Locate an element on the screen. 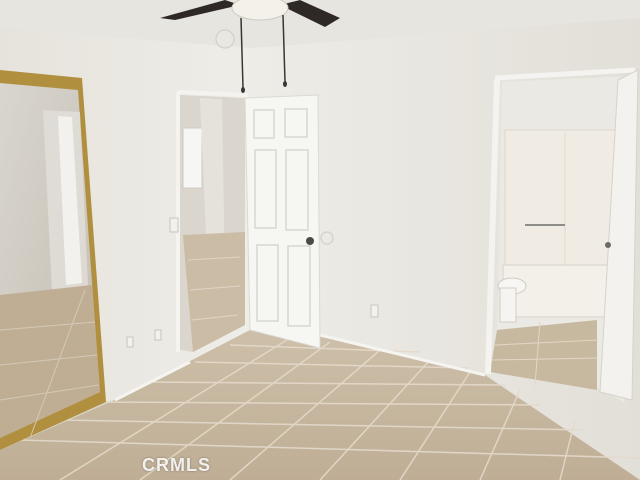 This screenshot has width=640, height=480. hallway-window is located at coordinates (192, 158).